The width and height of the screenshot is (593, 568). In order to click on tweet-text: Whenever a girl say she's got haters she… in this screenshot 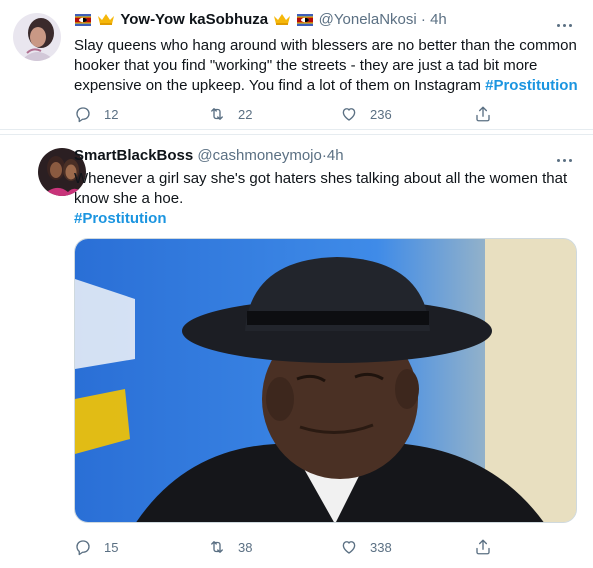, I will do `click(329, 199)`.